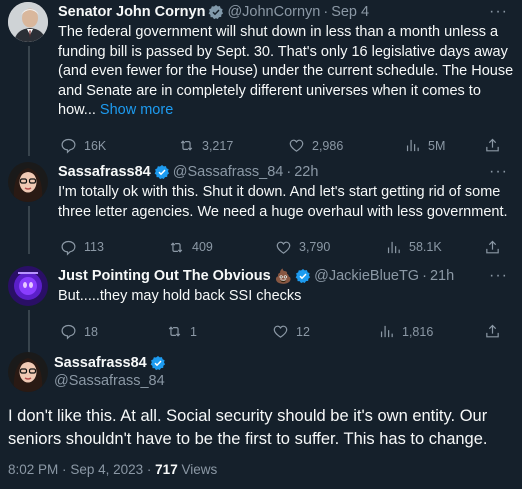  I want to click on main-tweet-header: Sassafrass84 @Sassafrass_84, so click(261, 372).